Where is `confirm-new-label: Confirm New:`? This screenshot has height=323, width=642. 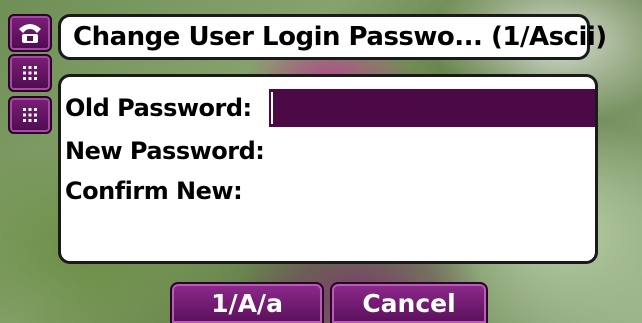 confirm-new-label: Confirm New: is located at coordinates (154, 191).